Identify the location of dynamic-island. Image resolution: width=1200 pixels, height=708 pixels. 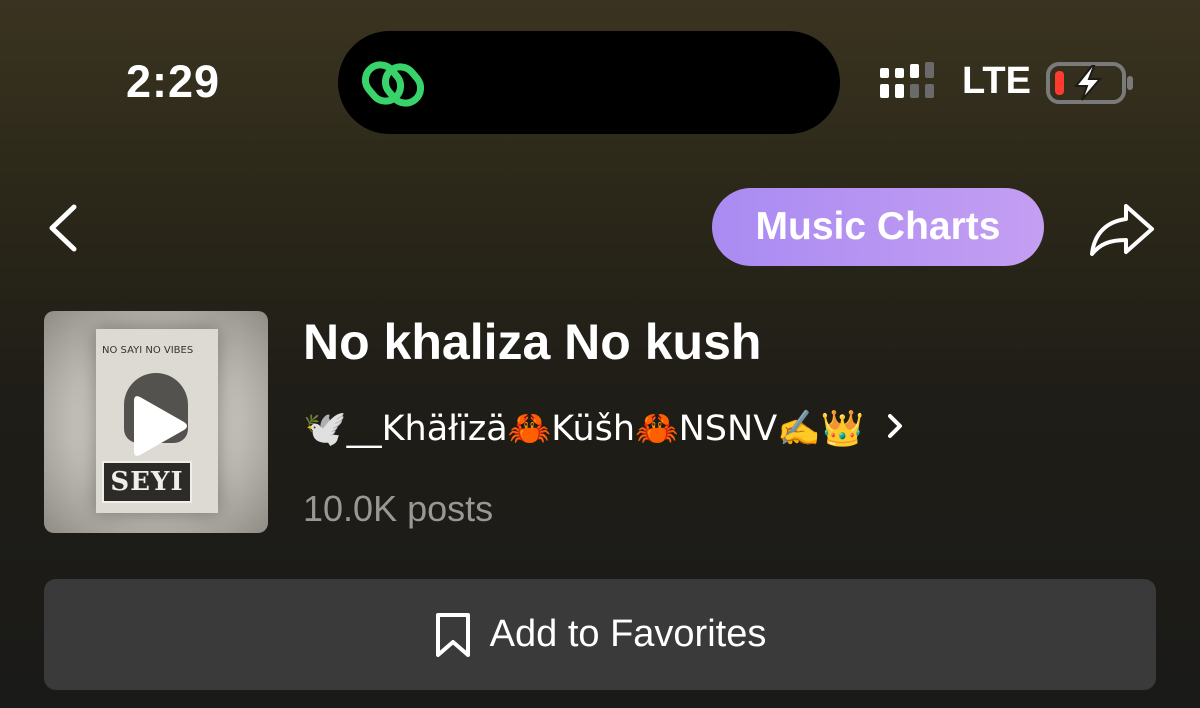
(589, 82).